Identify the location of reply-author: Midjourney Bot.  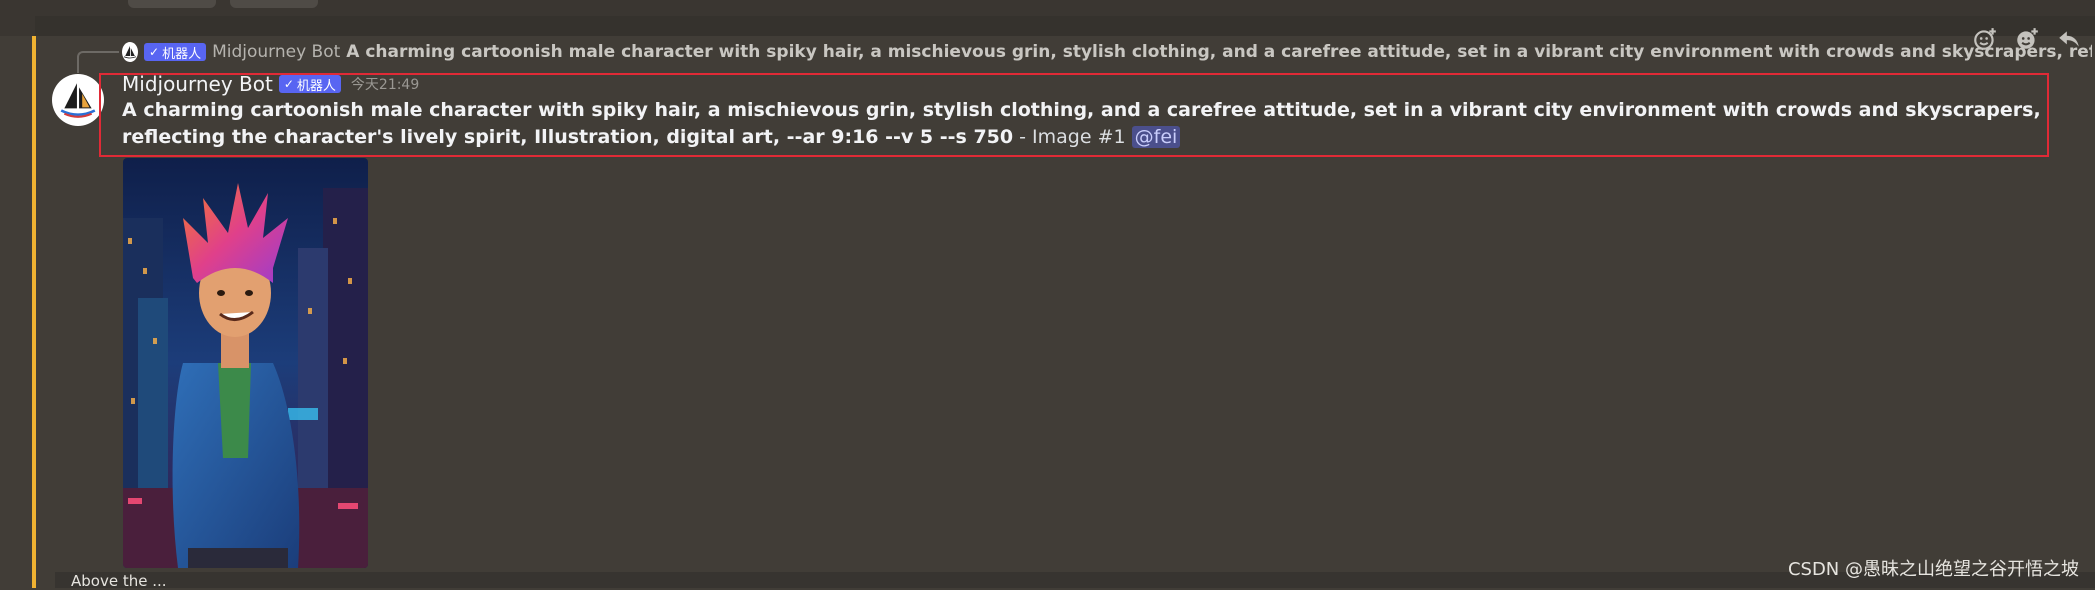
(276, 52).